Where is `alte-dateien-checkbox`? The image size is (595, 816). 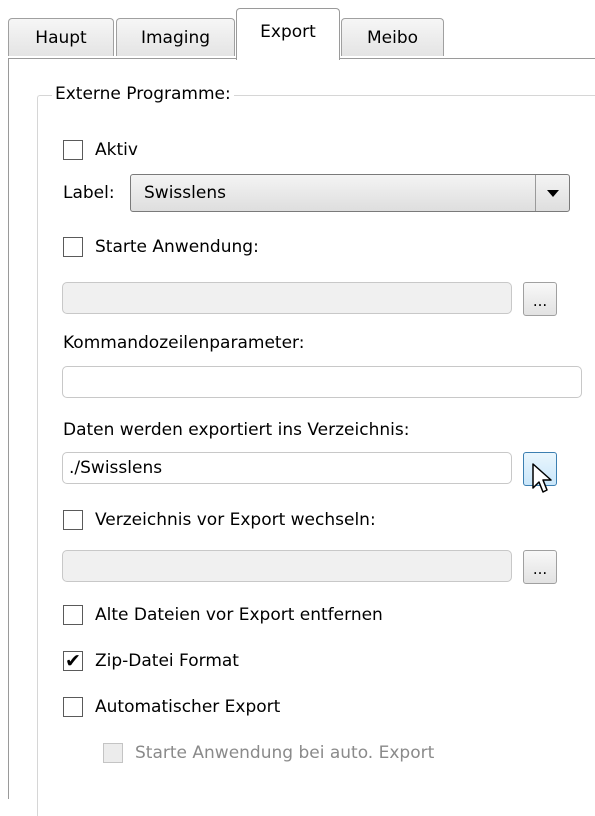 alte-dateien-checkbox is located at coordinates (73, 615).